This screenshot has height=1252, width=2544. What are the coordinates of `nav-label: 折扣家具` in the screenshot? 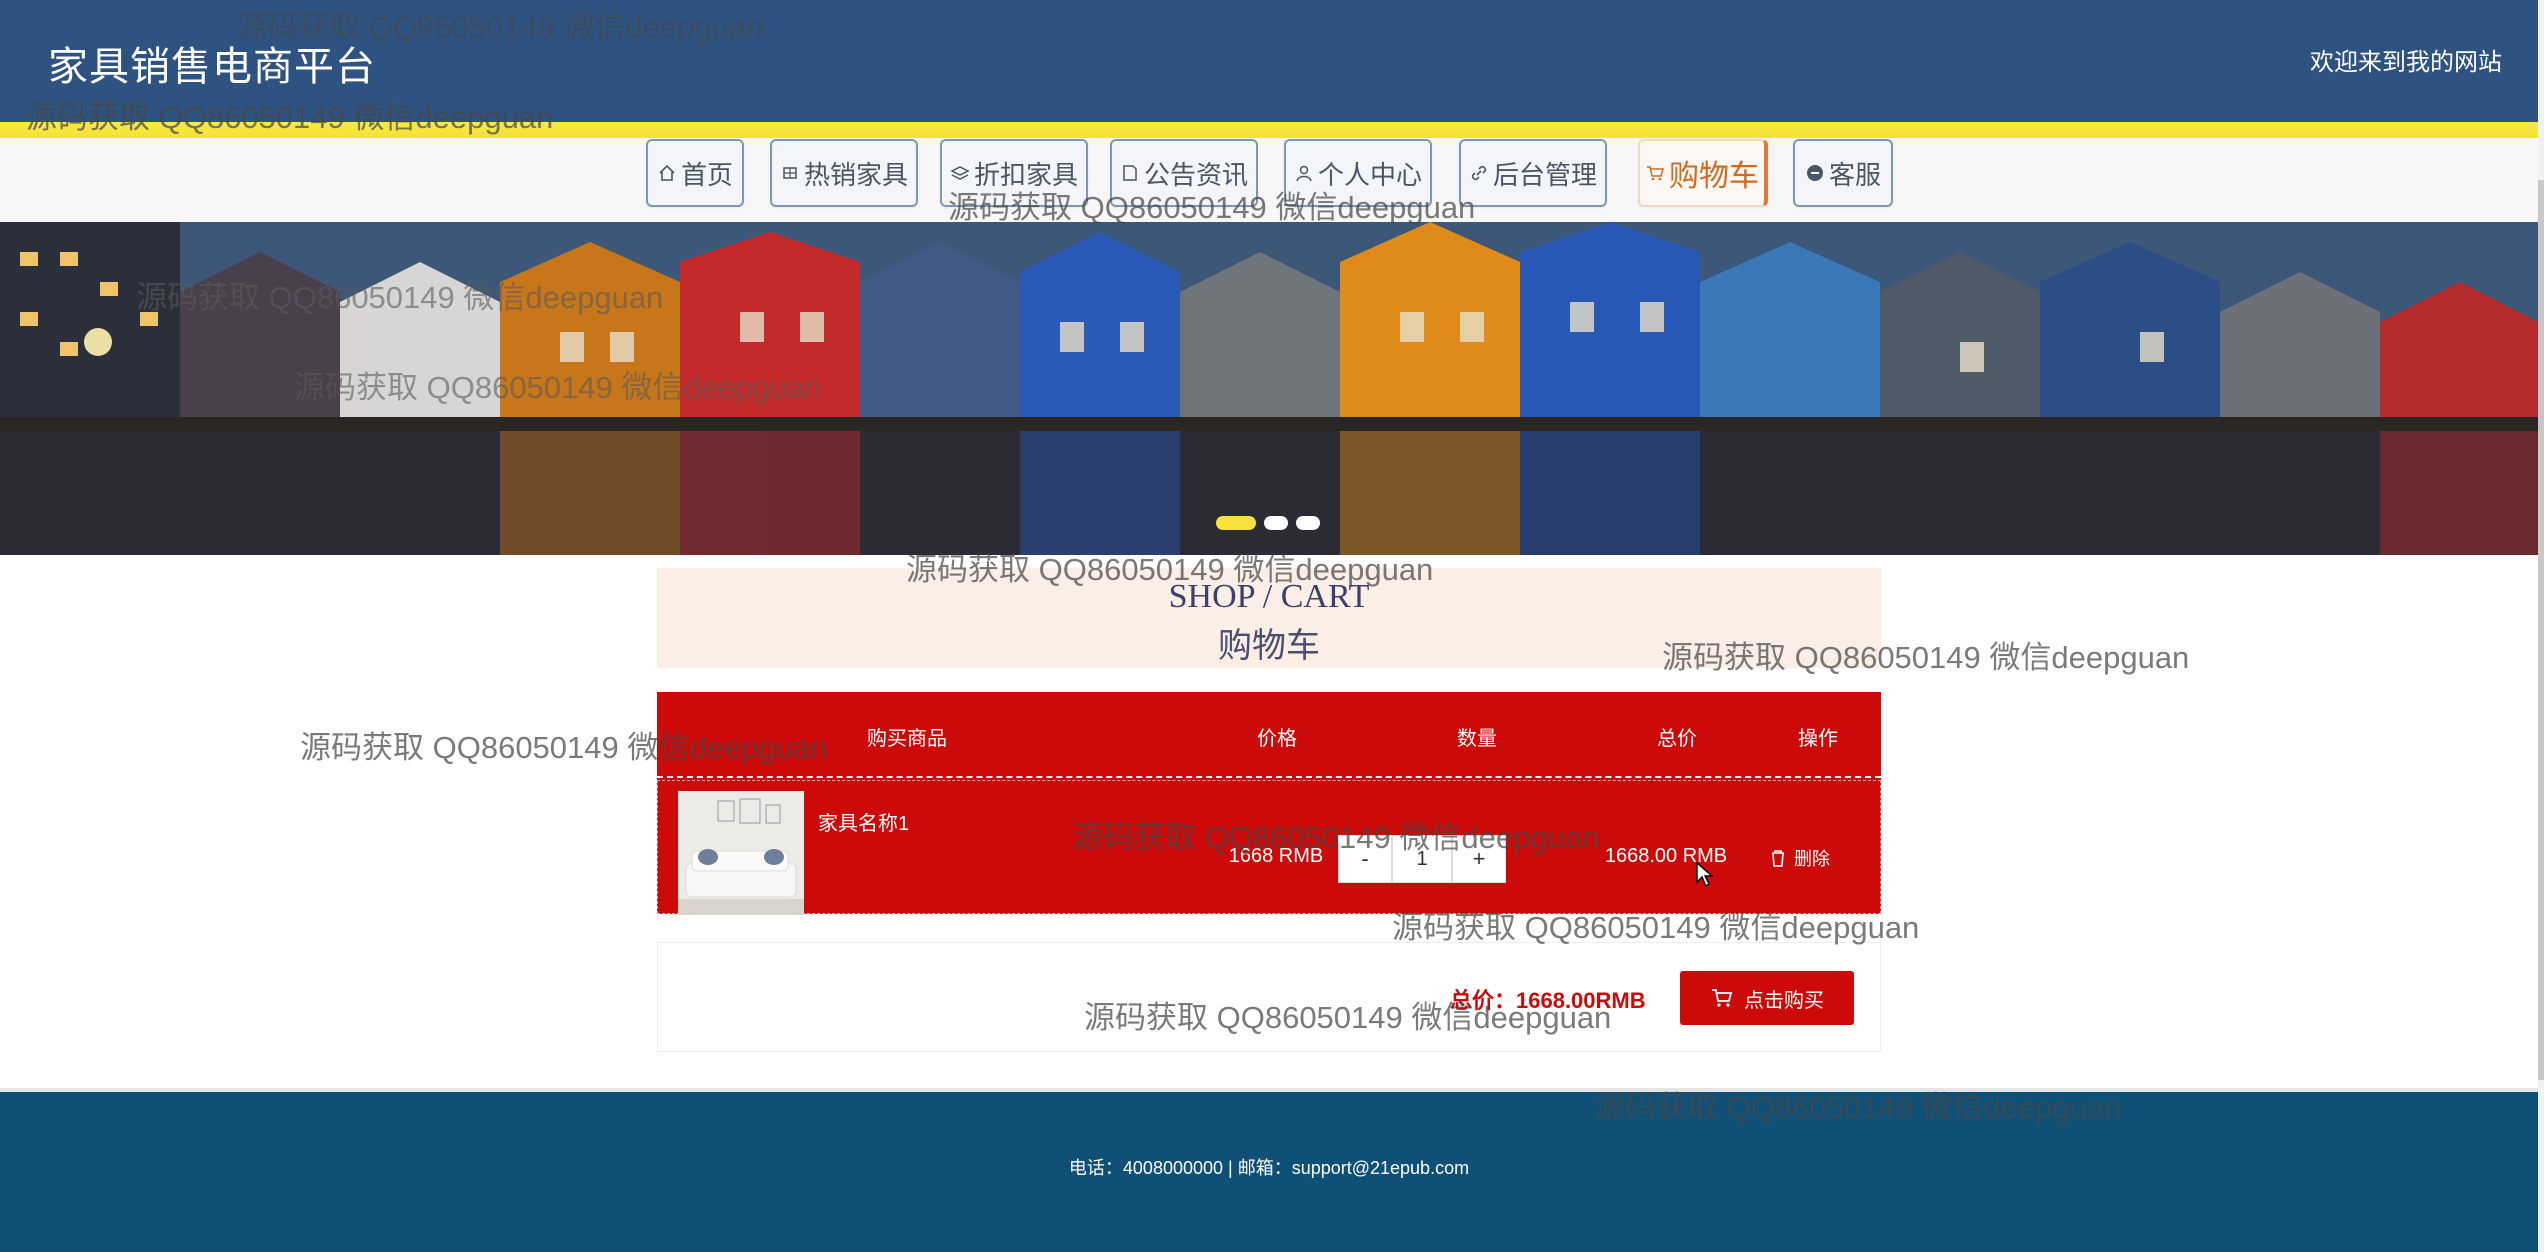 It's located at (1025, 174).